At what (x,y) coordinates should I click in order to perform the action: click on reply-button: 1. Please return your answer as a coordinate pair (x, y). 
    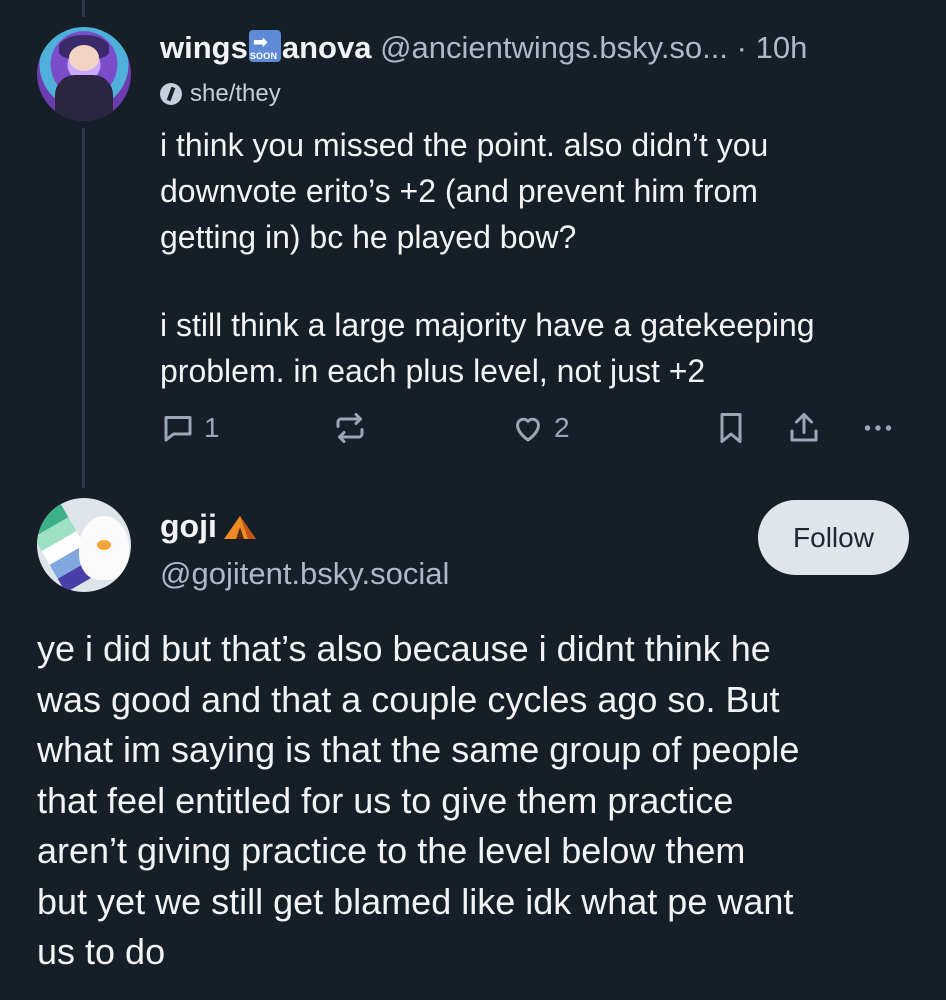
    Looking at the image, I should click on (190, 428).